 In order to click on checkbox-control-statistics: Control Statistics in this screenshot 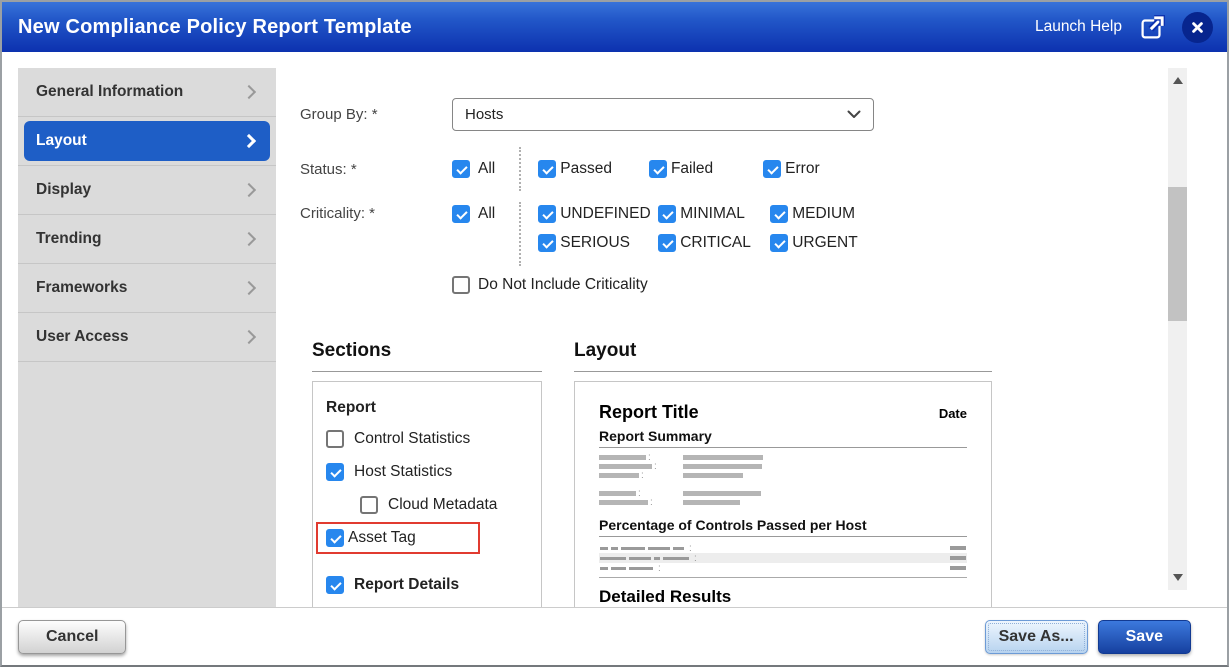, I will do `click(427, 439)`.